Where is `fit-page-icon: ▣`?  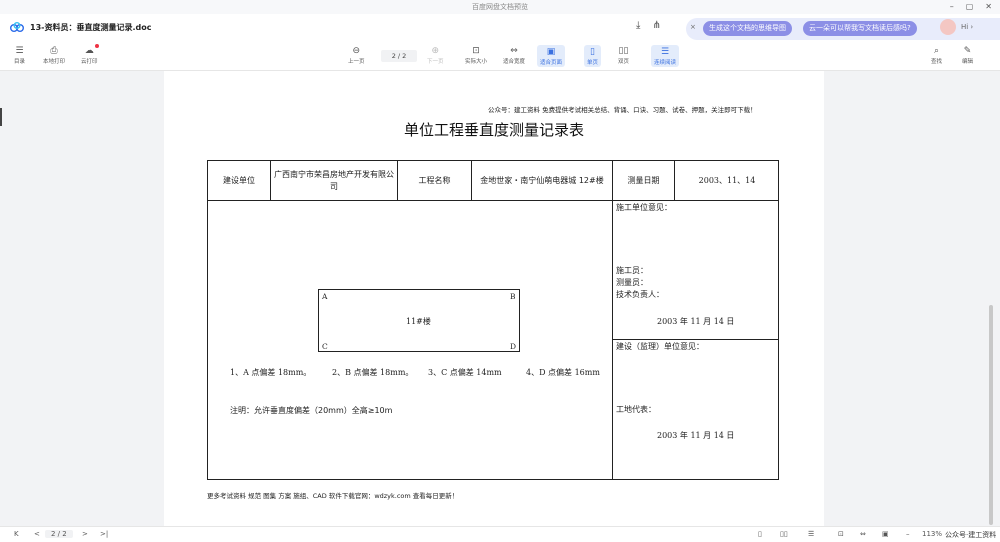
fit-page-icon: ▣ is located at coordinates (551, 52).